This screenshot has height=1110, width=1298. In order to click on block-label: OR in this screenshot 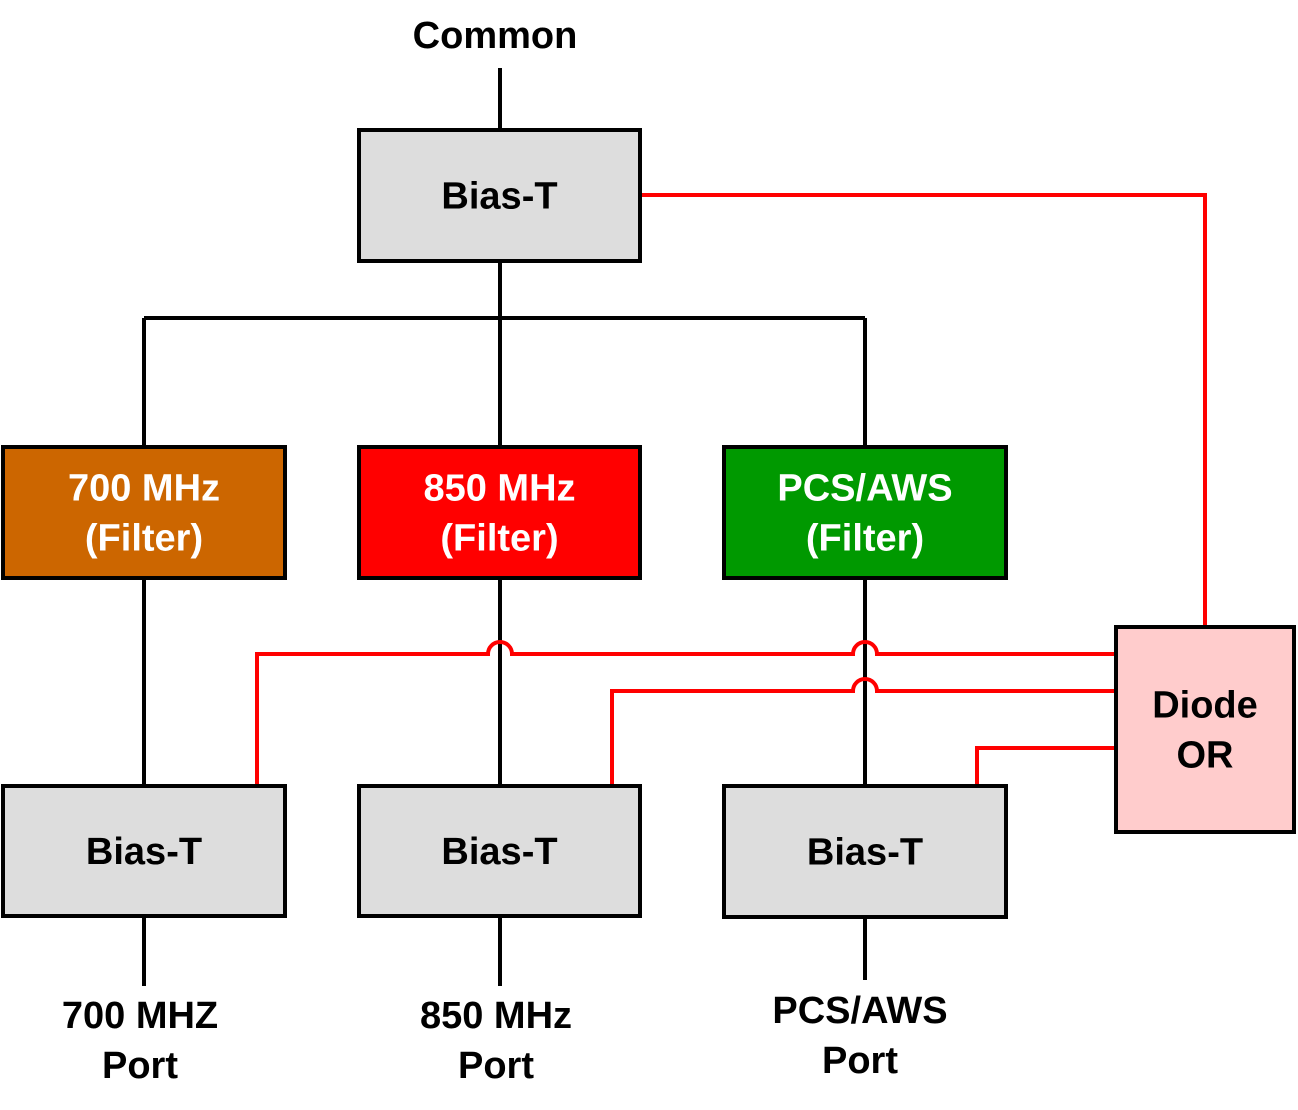, I will do `click(1205, 756)`.